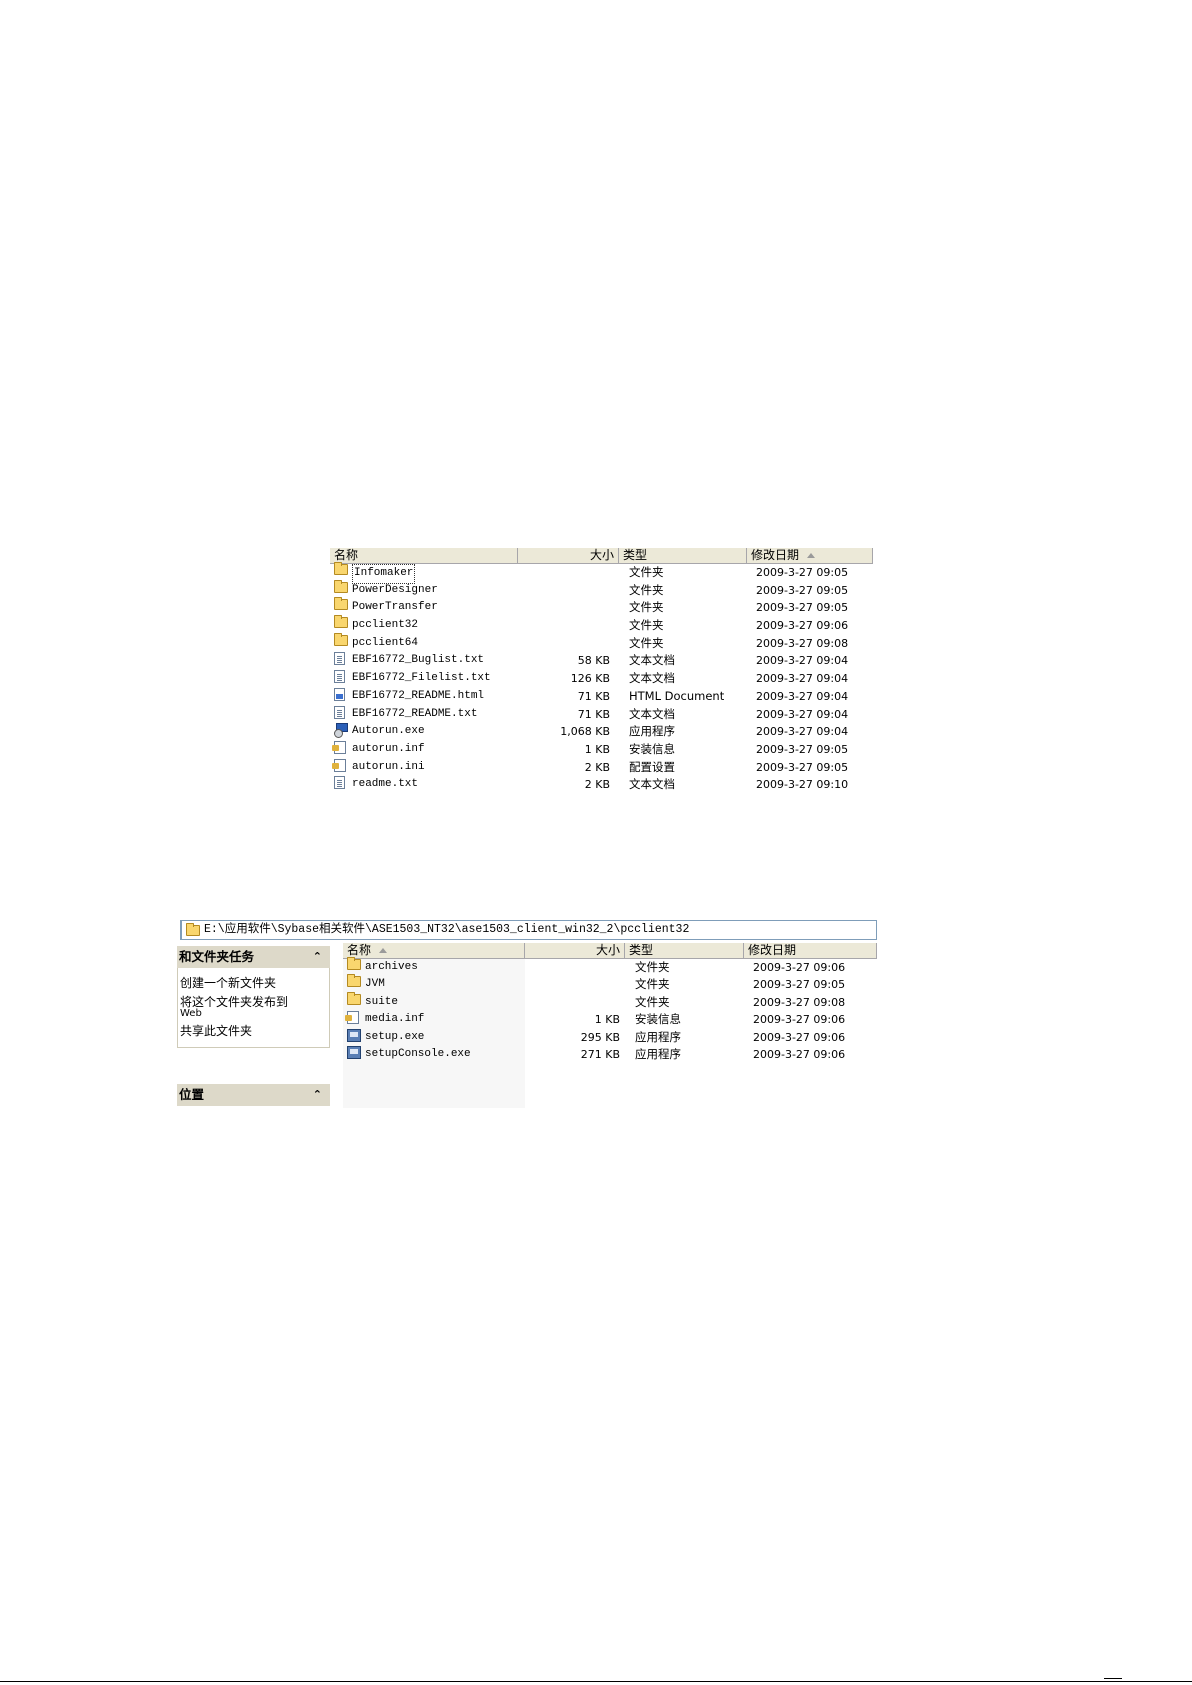  I want to click on file-row: pcclient64 文件夹 2009-3-27 09:08, so click(601, 642).